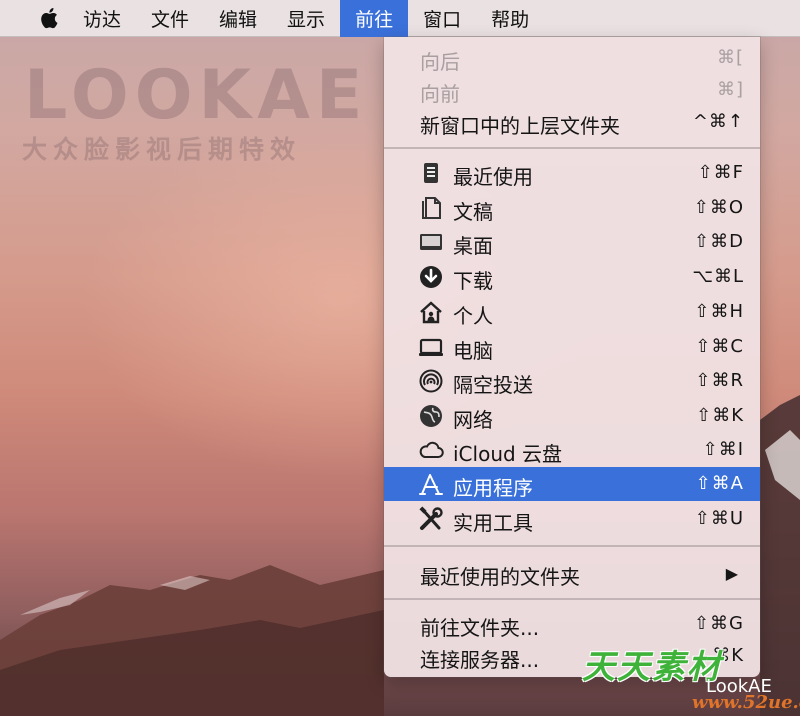 This screenshot has height=716, width=800. I want to click on menu-item-label: 文稿, so click(473, 212).